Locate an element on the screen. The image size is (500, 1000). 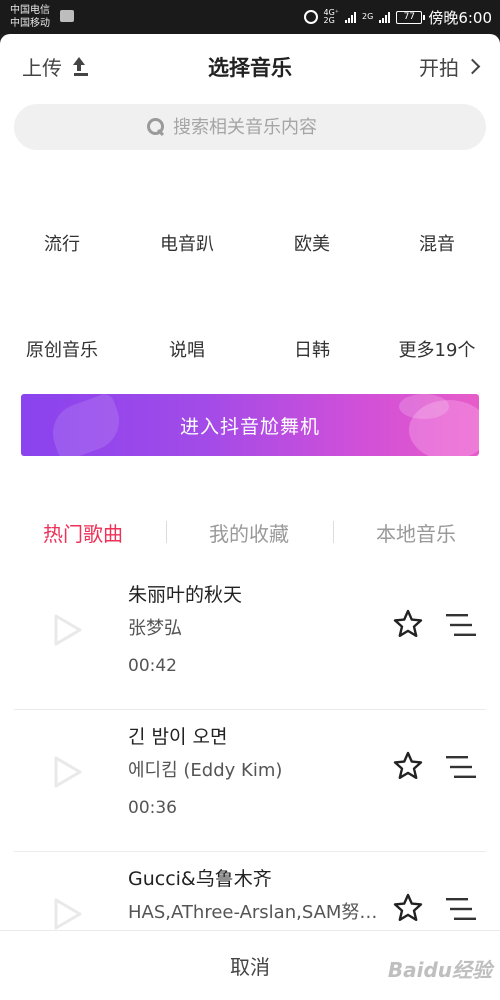
song-title: 긴 밤이 오면 is located at coordinates (178, 737).